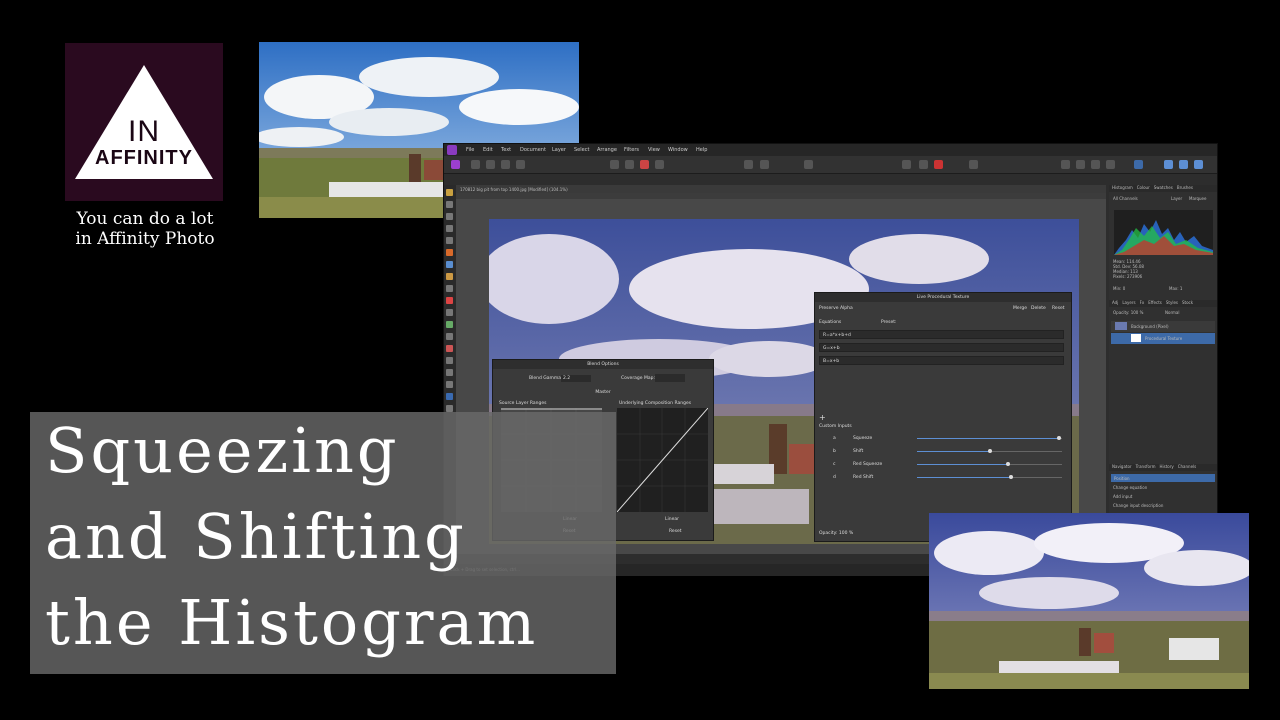  What do you see at coordinates (449, 336) in the screenshot?
I see `blemish-tool-icon` at bounding box center [449, 336].